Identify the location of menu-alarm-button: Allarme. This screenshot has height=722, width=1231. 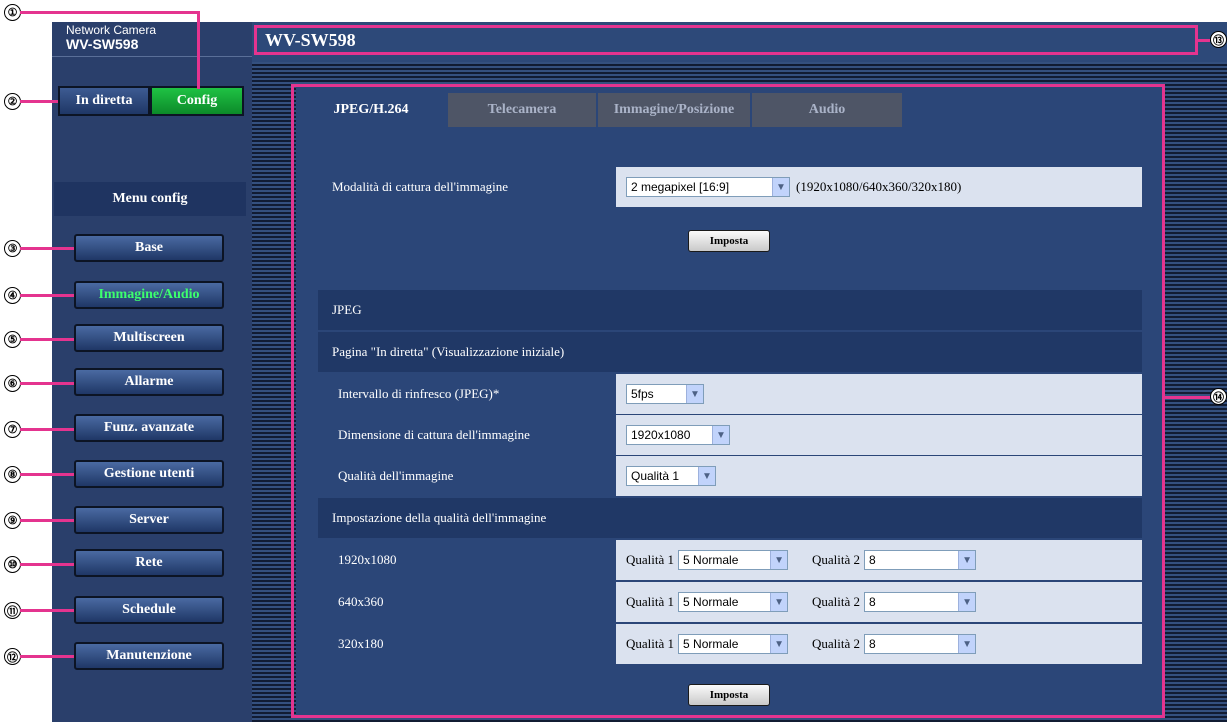
(149, 382).